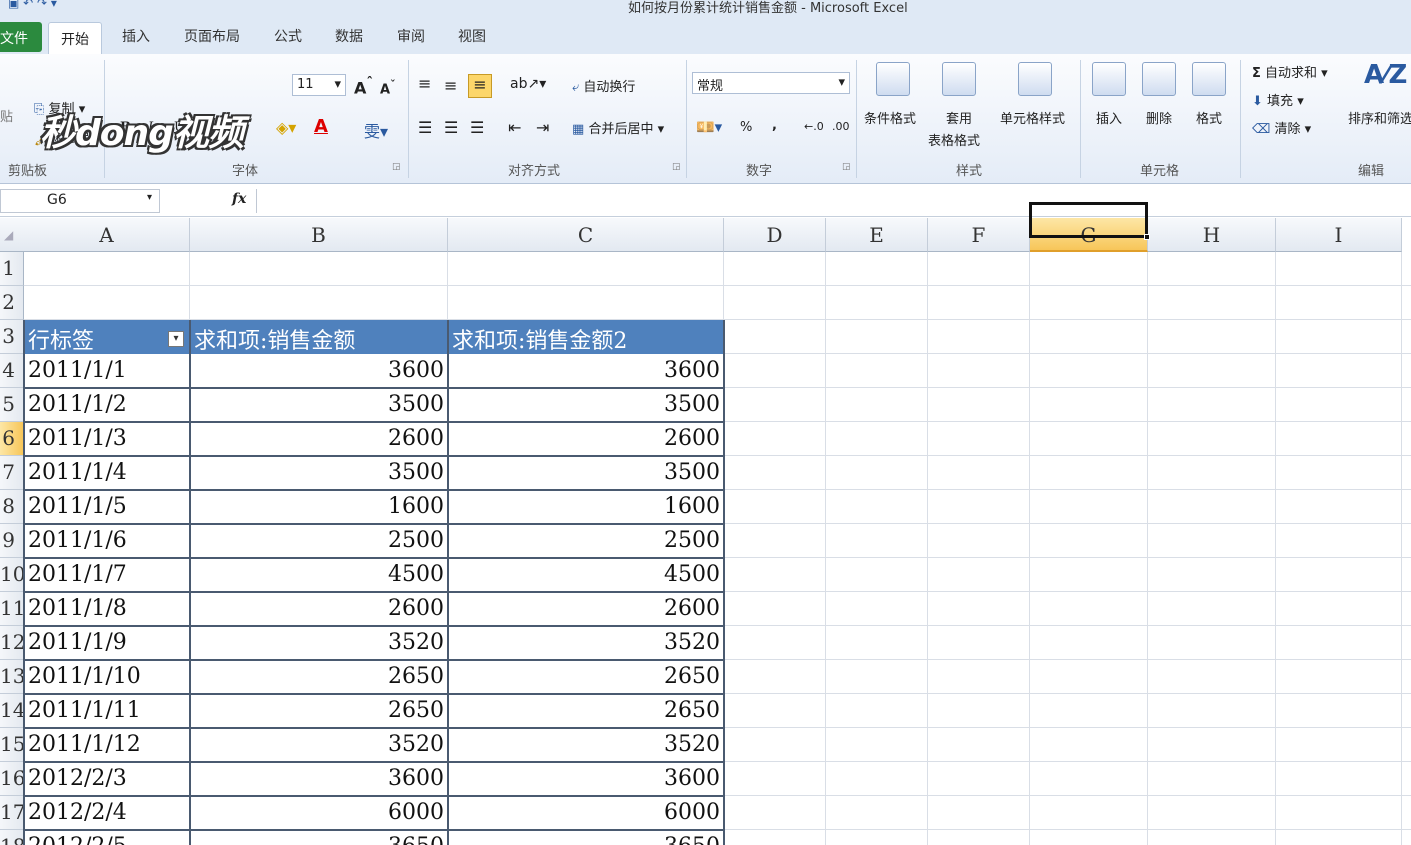 The image size is (1411, 845). Describe the element at coordinates (286, 127) in the screenshot. I see `fill-color-icon: ◈▾` at that location.